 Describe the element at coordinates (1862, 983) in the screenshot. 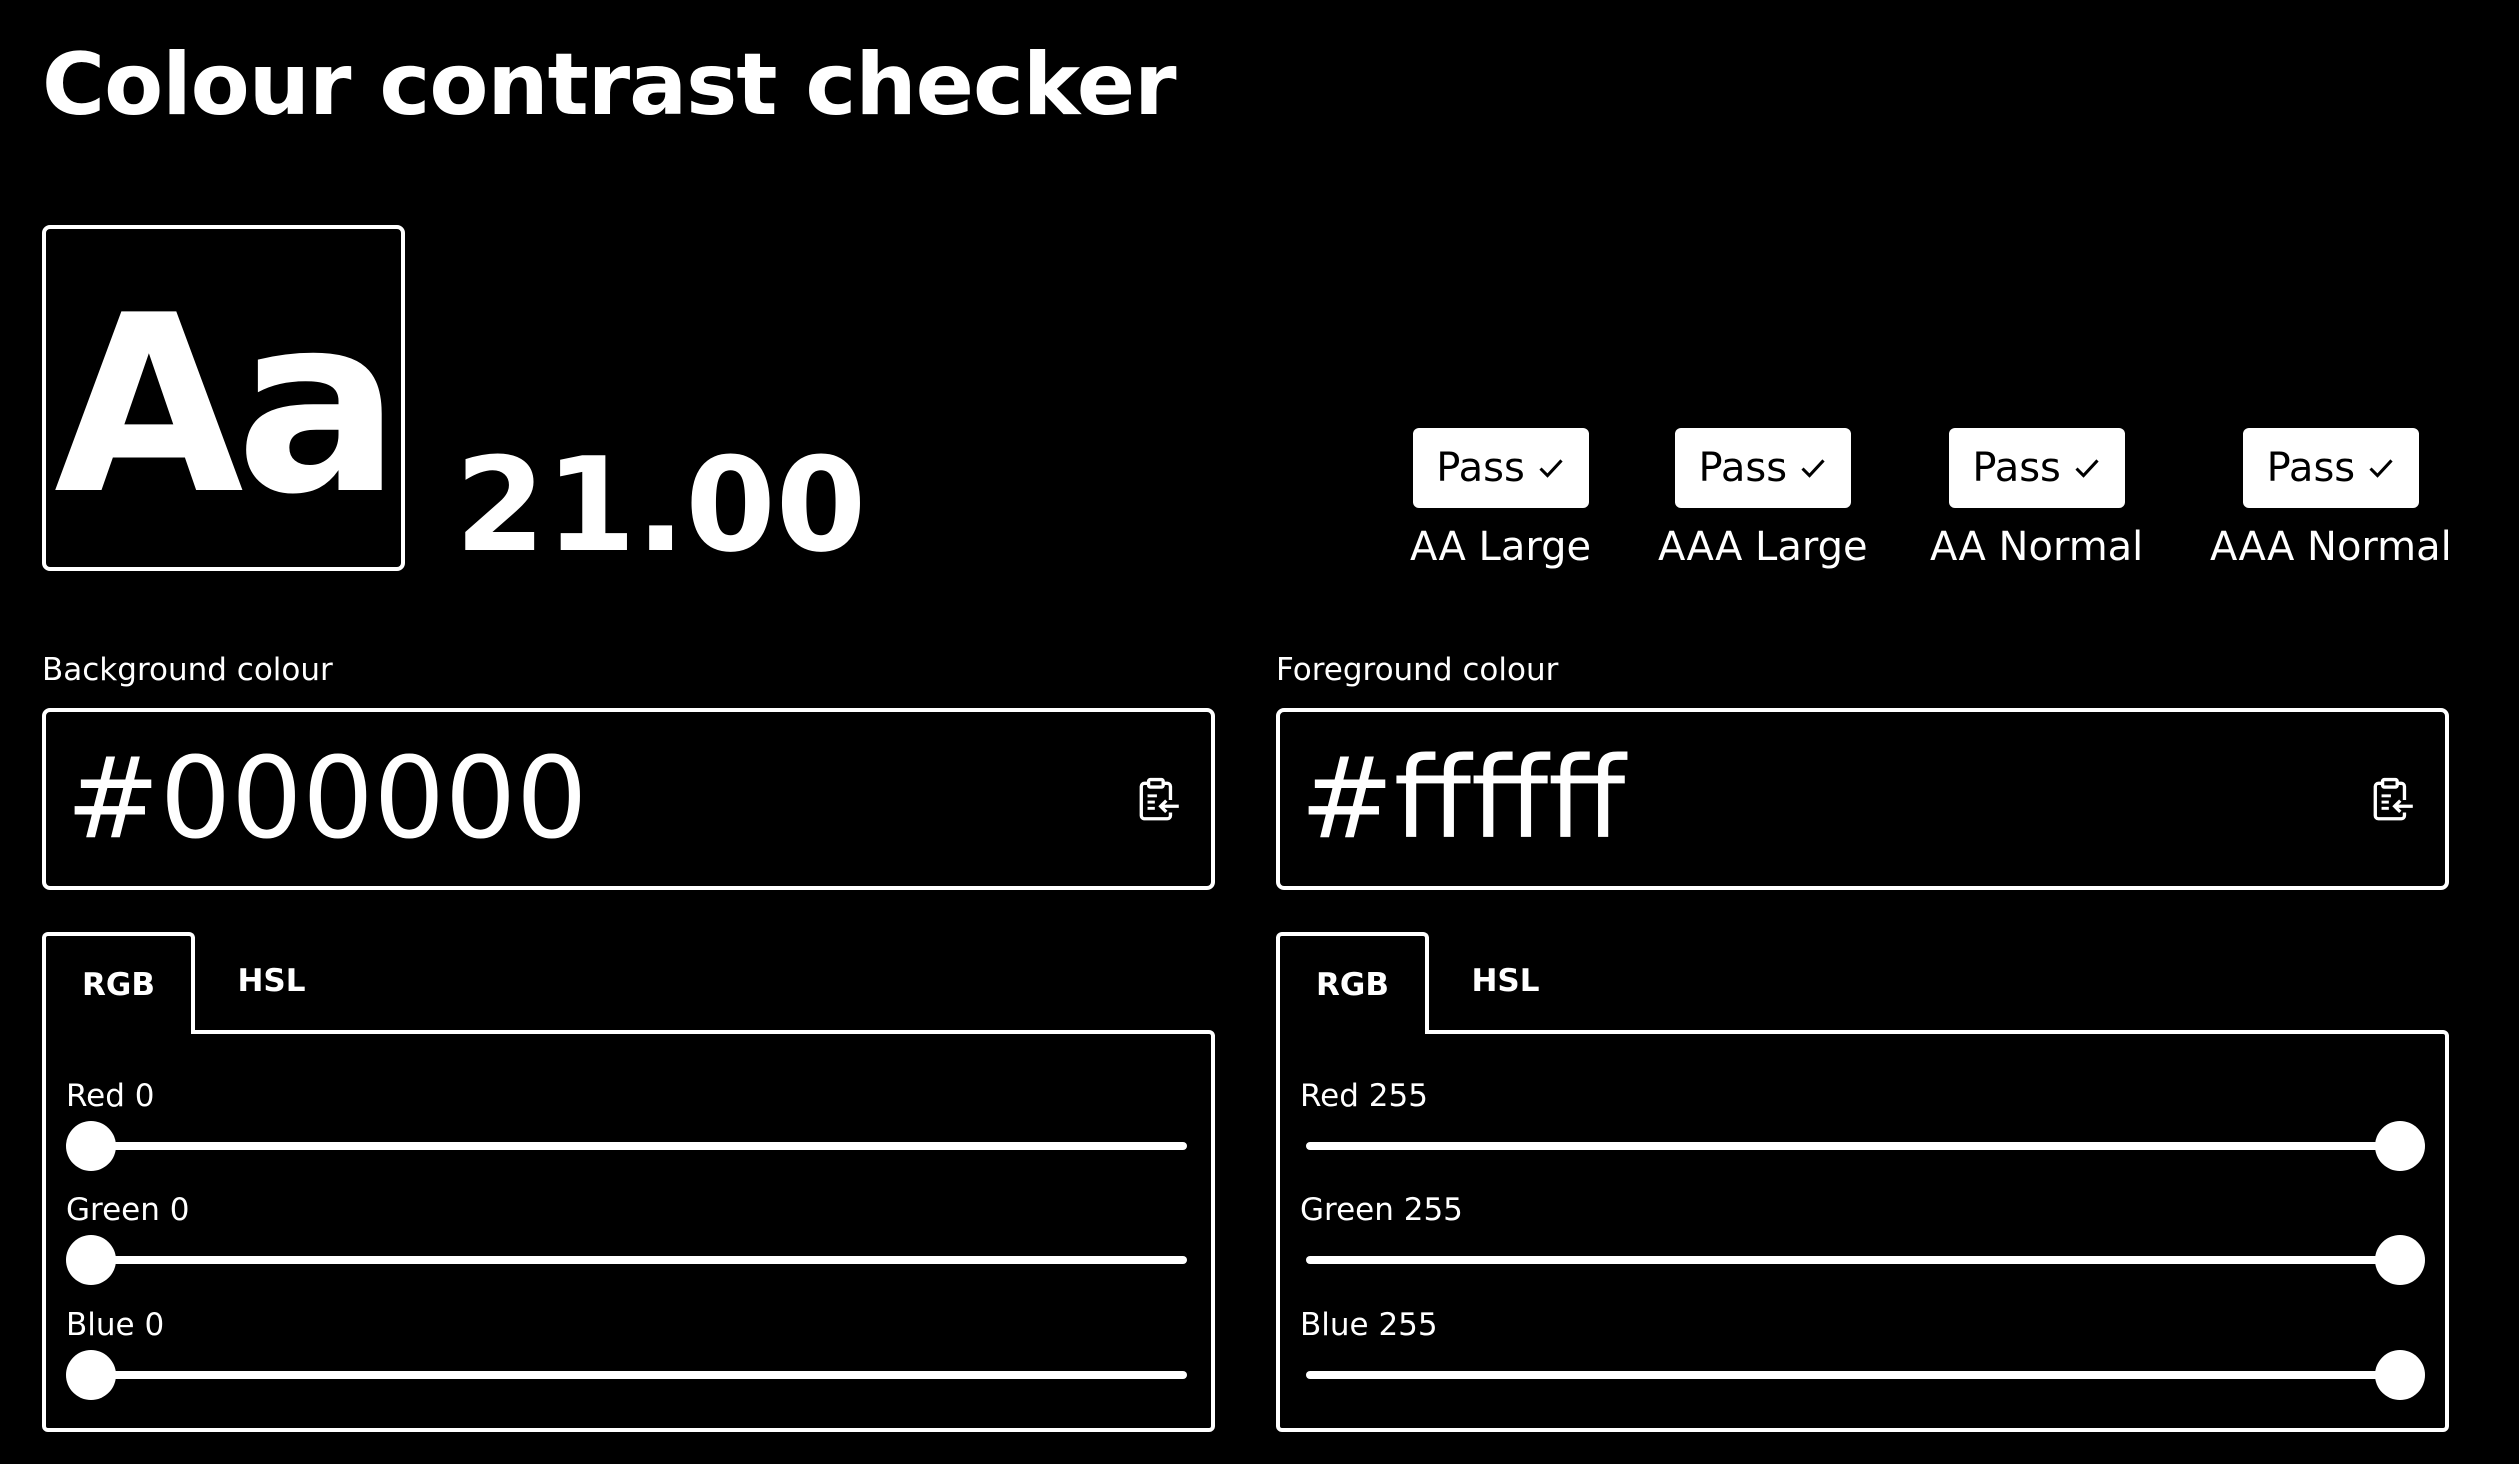

I see `foreground-tabs: RGB HSL` at that location.